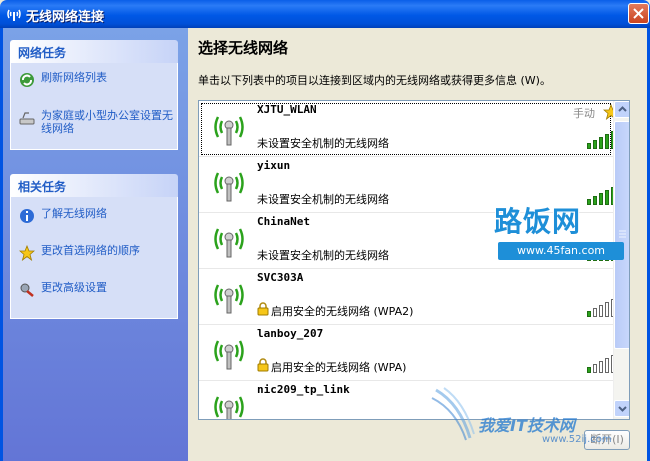  Describe the element at coordinates (274, 165) in the screenshot. I see `network-ssid: yixun` at that location.